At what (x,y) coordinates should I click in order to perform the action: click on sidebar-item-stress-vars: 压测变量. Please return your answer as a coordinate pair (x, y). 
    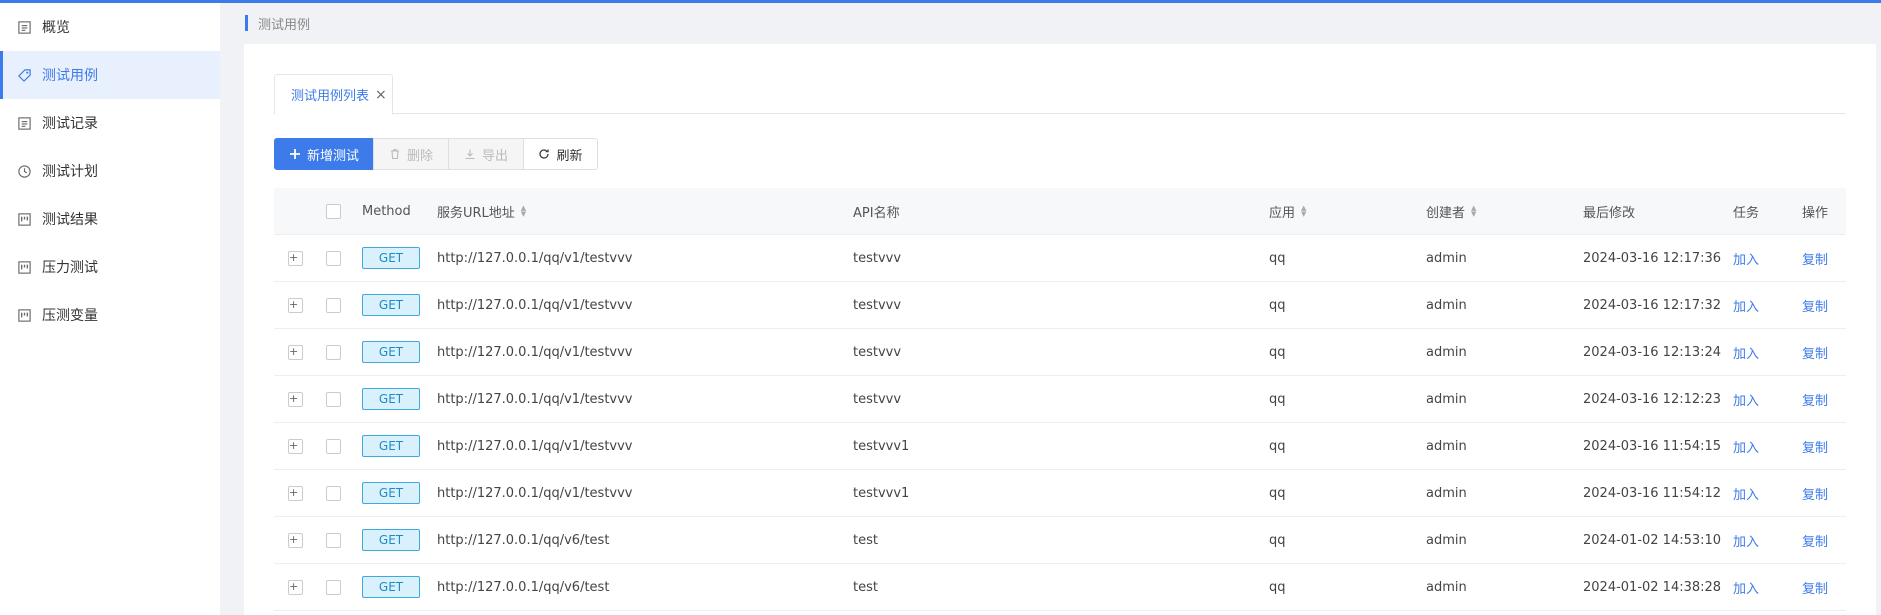
    Looking at the image, I should click on (110, 315).